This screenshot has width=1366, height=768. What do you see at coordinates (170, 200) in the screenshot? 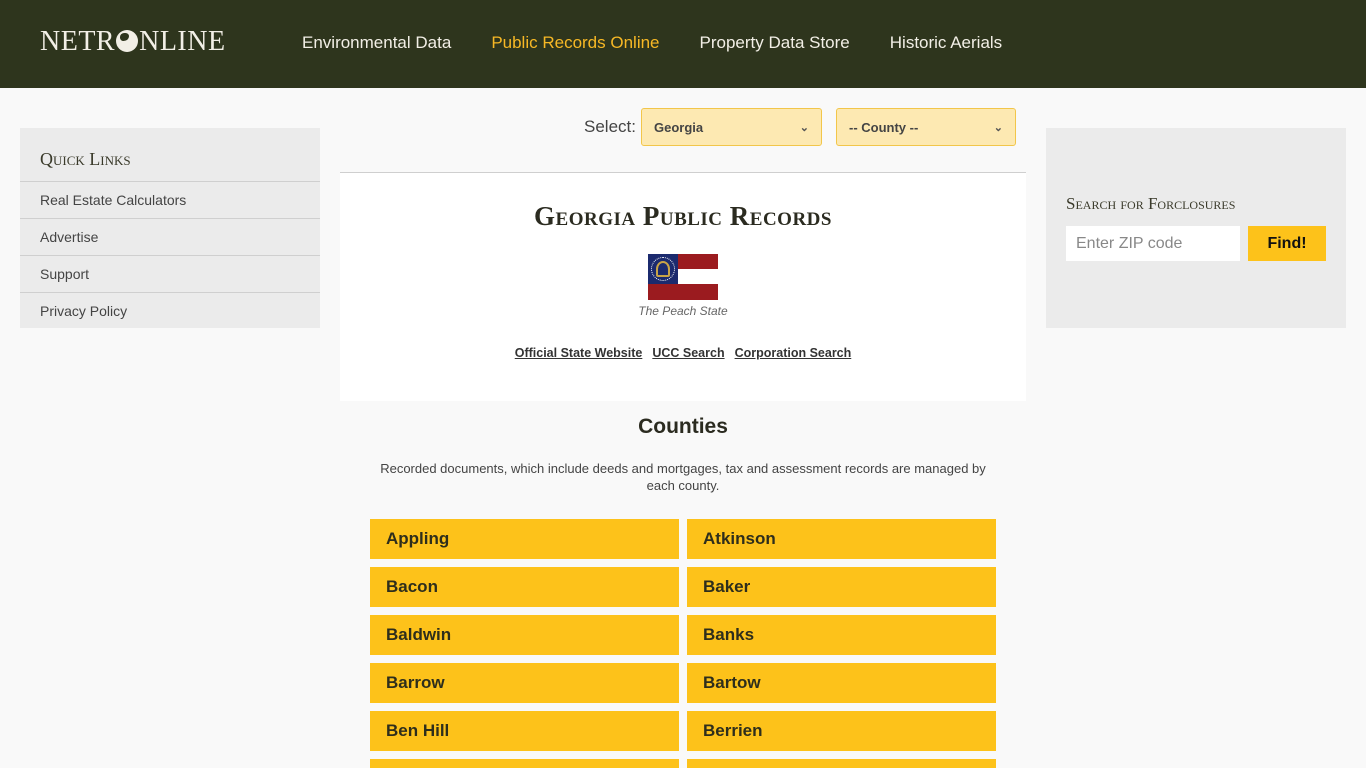
I see `quick-link-real-estate-calculators: Real Estate Calculators` at bounding box center [170, 200].